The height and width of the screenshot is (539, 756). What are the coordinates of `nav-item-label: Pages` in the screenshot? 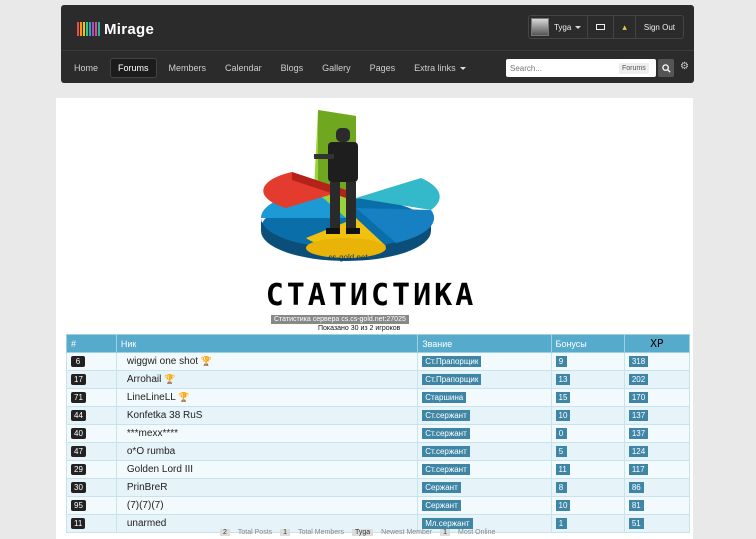 It's located at (382, 68).